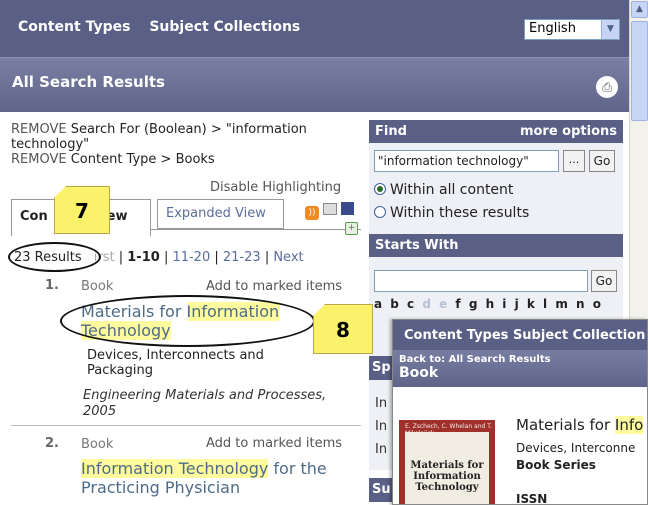 This screenshot has width=648, height=505. What do you see at coordinates (481, 281) in the screenshot?
I see `starts-with-input` at bounding box center [481, 281].